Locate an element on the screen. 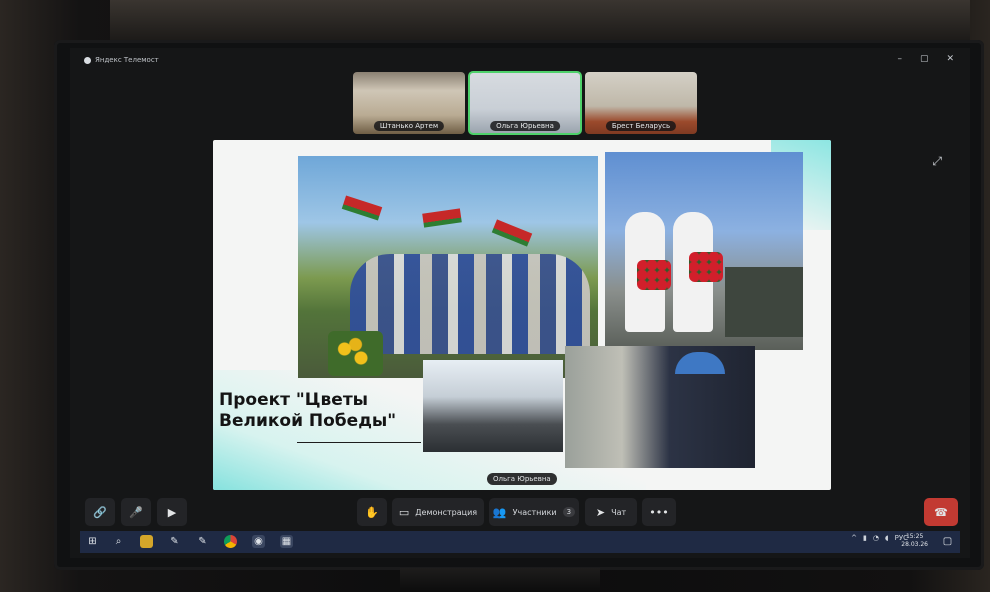 This screenshot has height=592, width=990. camera-button: ▶ is located at coordinates (172, 512).